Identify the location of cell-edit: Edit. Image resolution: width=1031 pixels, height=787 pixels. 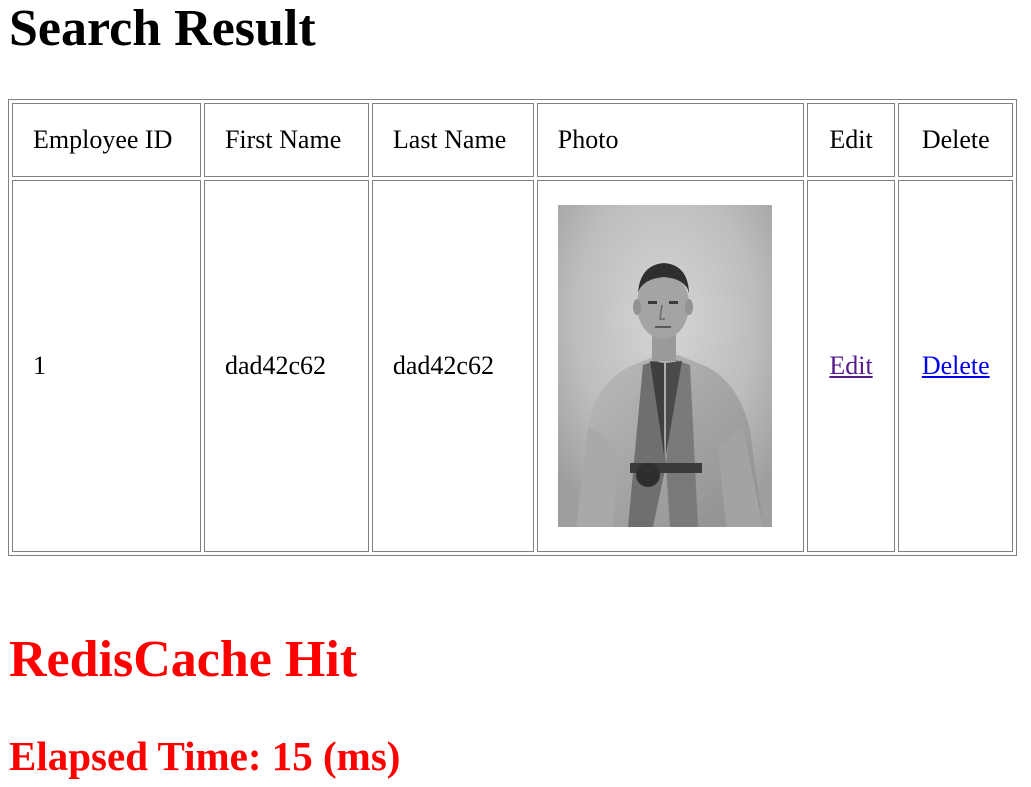
(851, 366).